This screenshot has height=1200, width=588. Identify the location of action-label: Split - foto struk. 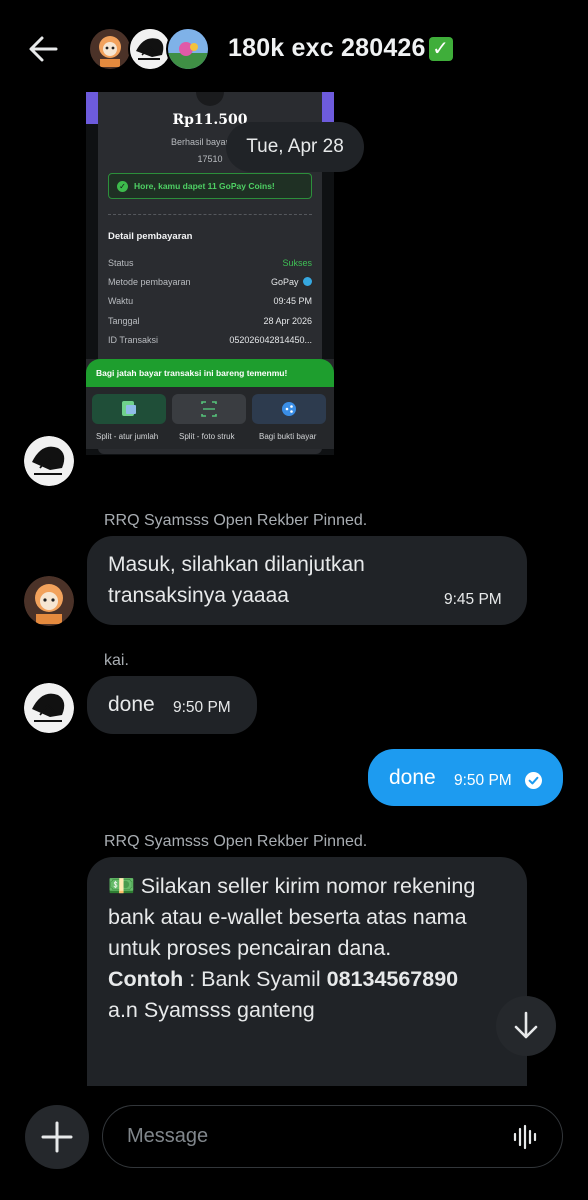
(207, 436).